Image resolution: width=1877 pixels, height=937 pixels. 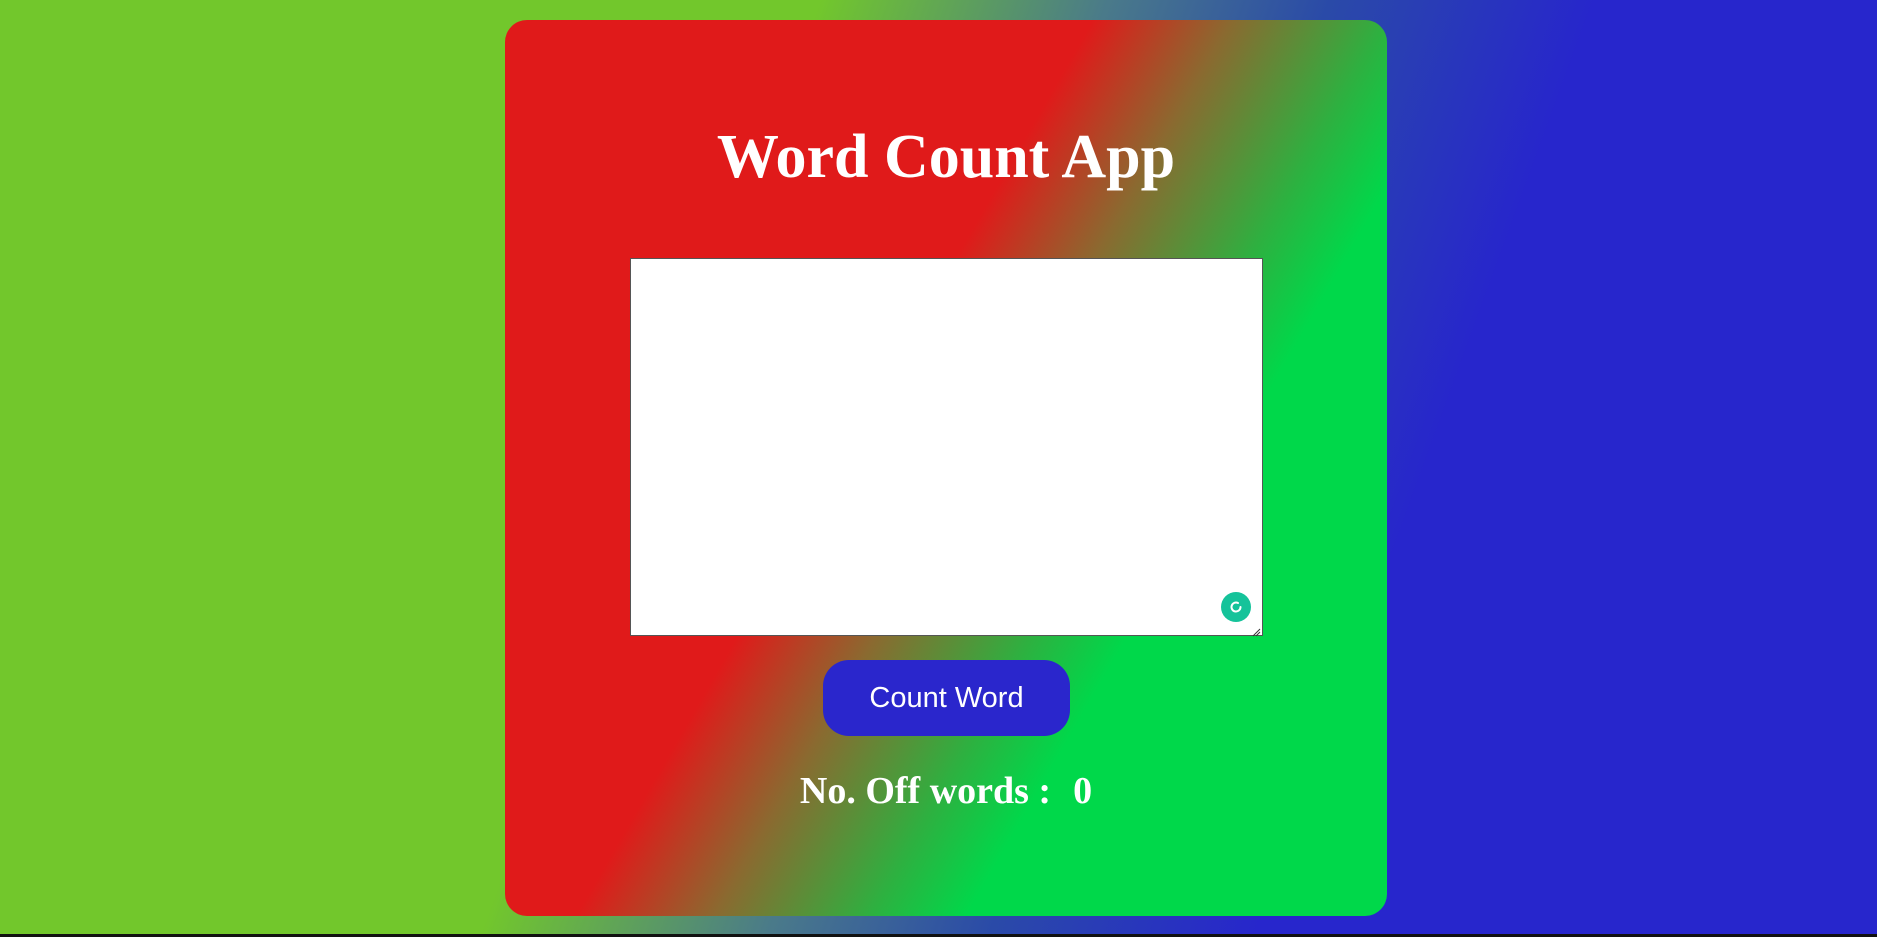 I want to click on grammarly-glyph, so click(x=1236, y=607).